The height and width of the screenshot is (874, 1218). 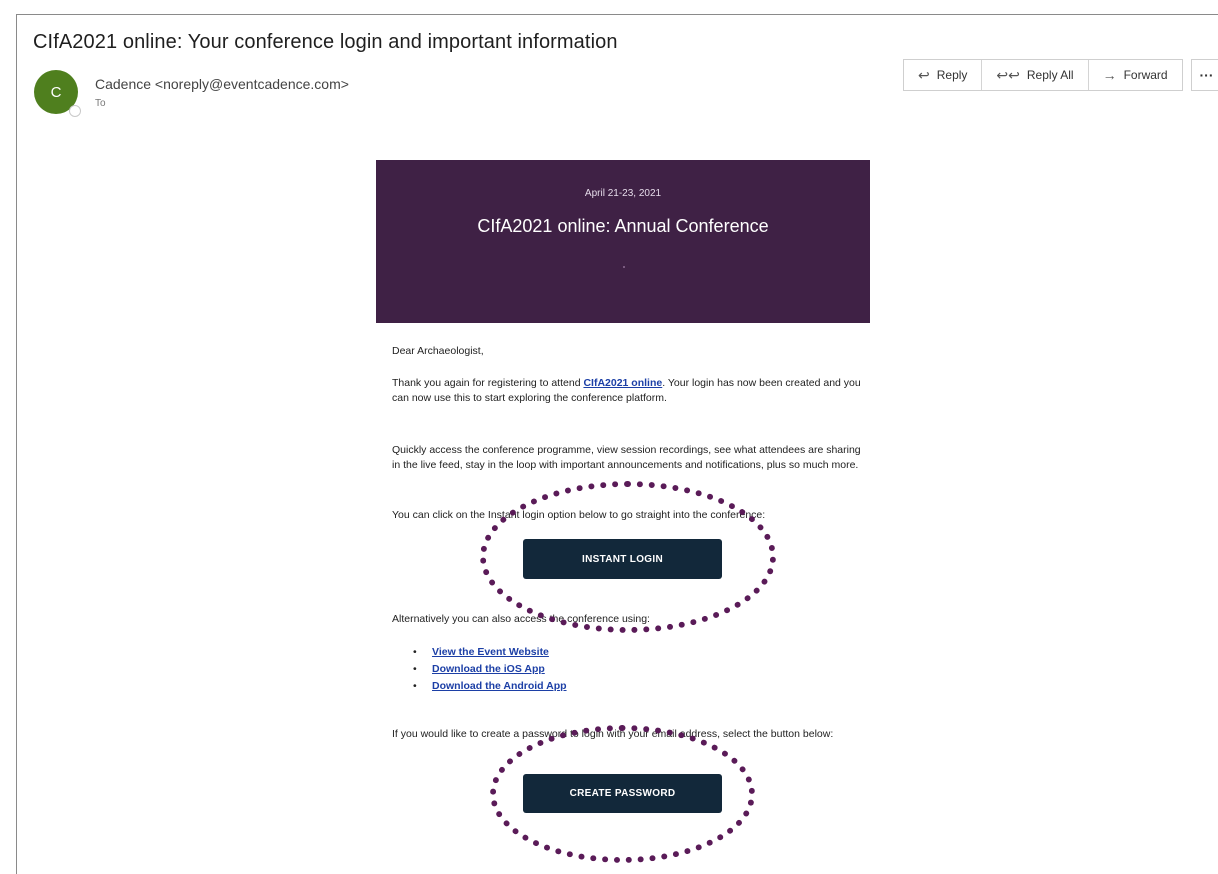 What do you see at coordinates (1008, 74) in the screenshot?
I see `reply-all-icon: ↩↩` at bounding box center [1008, 74].